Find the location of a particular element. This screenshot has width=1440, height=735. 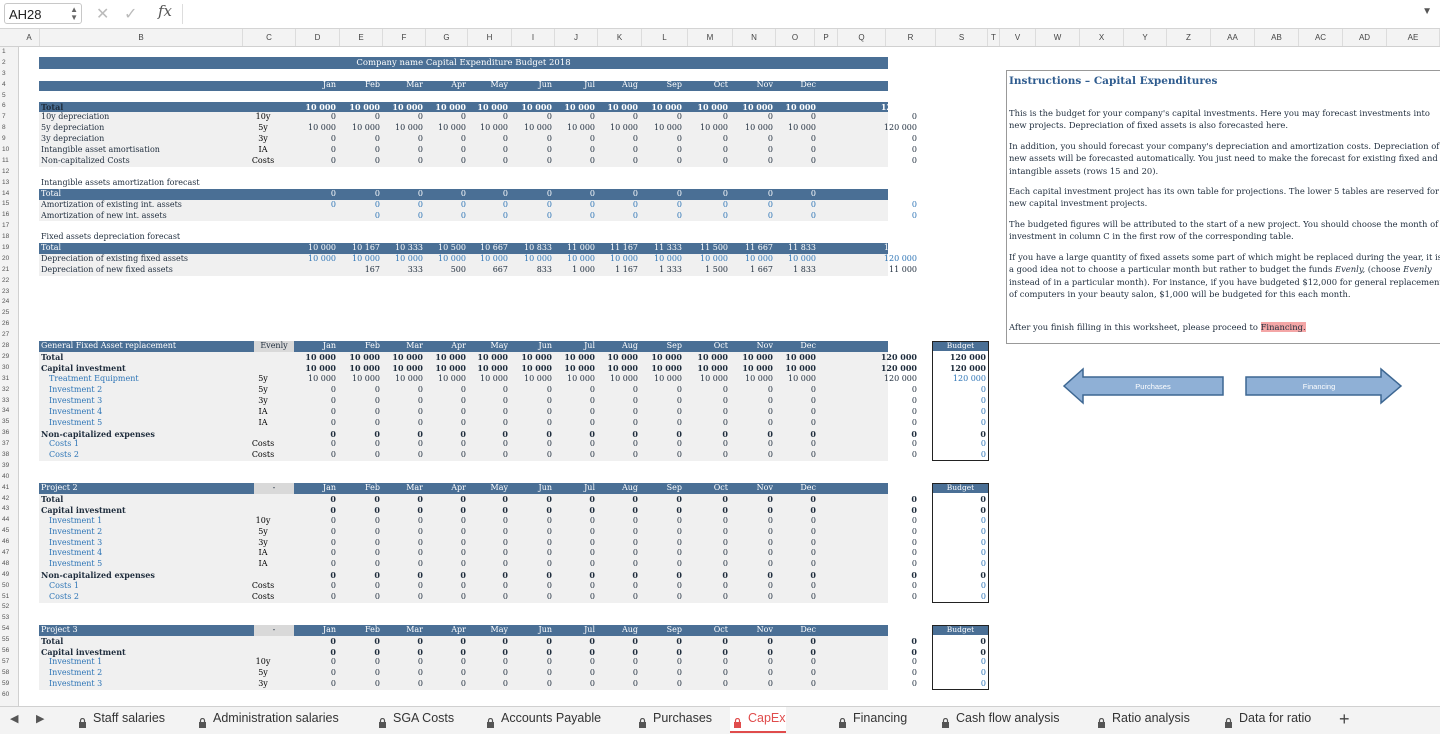

row-header: 14 is located at coordinates (9, 194).